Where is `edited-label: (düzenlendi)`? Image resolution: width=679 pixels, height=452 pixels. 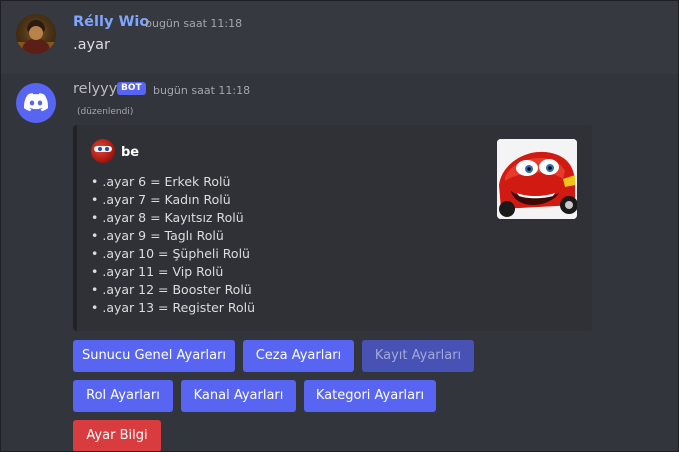
edited-label: (düzenlendi) is located at coordinates (105, 112).